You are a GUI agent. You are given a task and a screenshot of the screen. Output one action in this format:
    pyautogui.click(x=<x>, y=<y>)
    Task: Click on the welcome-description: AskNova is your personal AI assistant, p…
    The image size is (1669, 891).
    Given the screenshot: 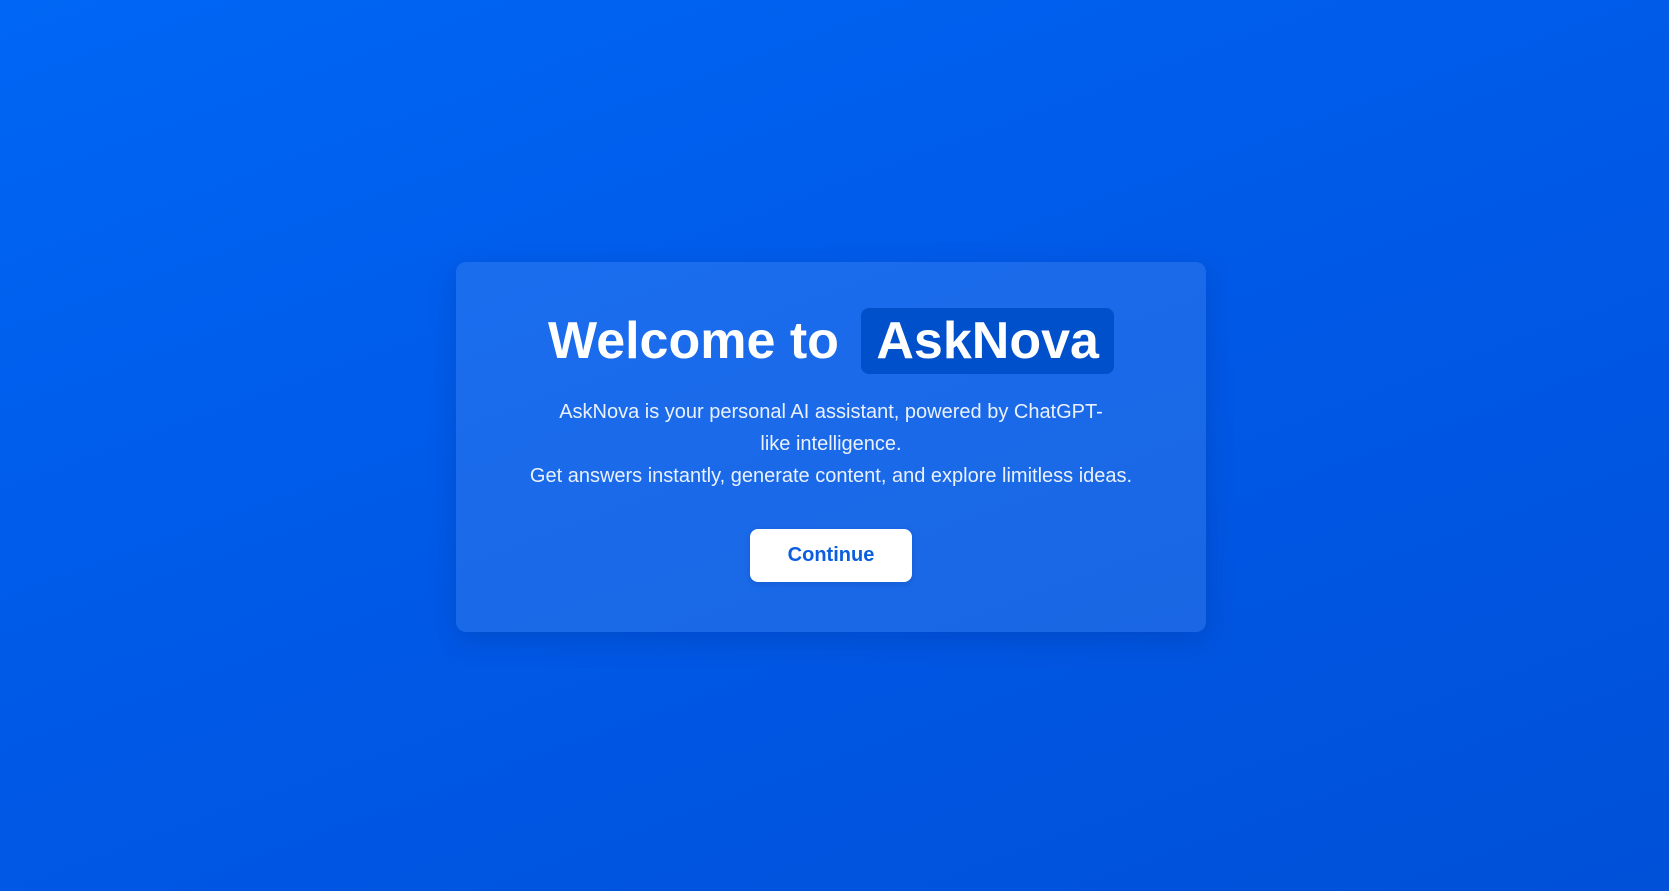 What is the action you would take?
    pyautogui.click(x=831, y=444)
    